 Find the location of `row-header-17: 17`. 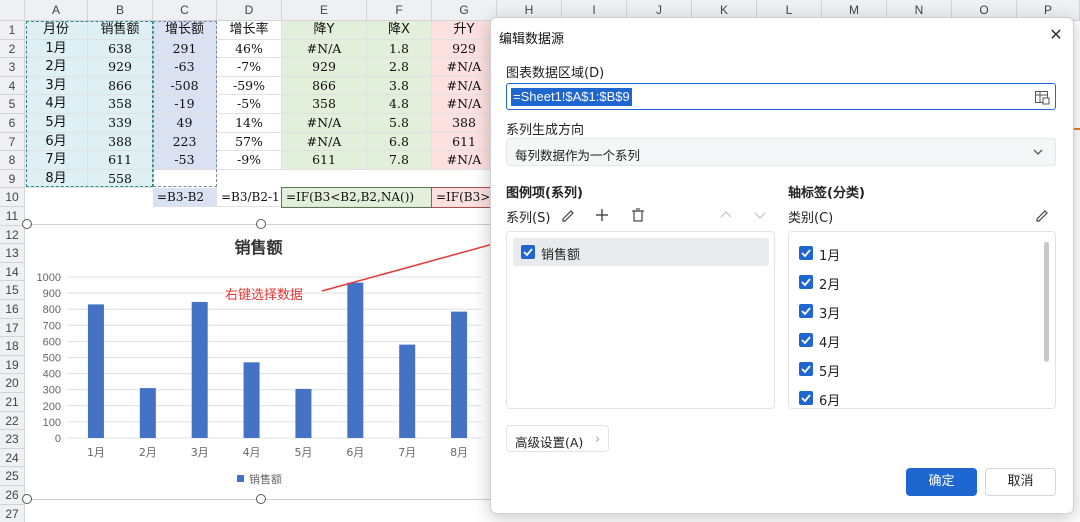

row-header-17: 17 is located at coordinates (12, 328).